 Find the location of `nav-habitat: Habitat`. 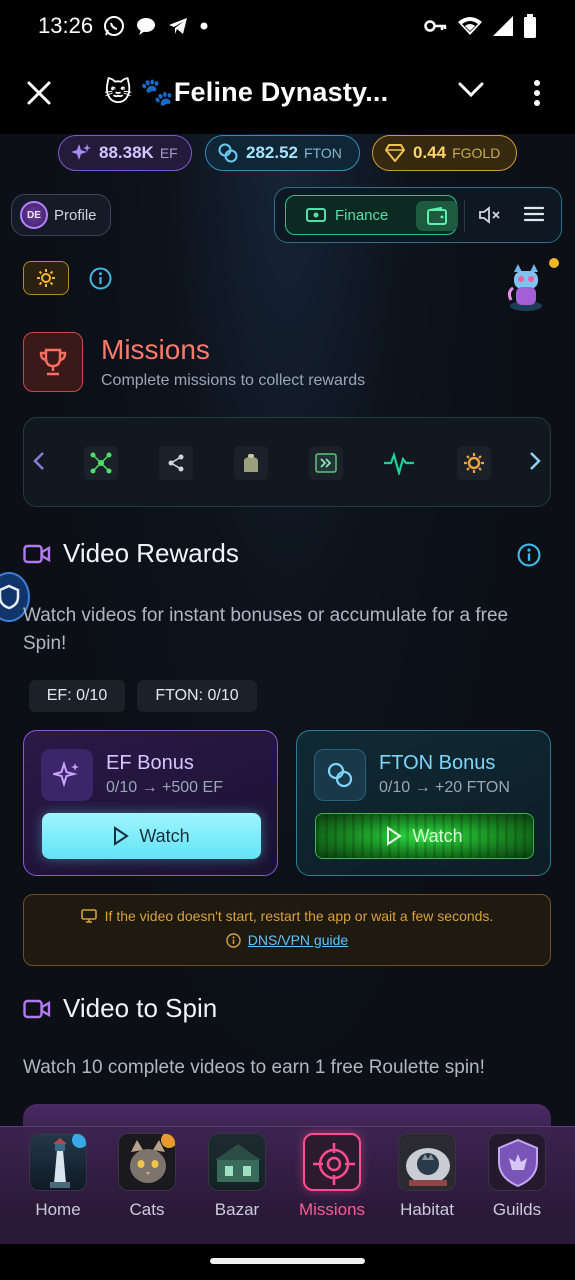

nav-habitat: Habitat is located at coordinates (427, 1176).